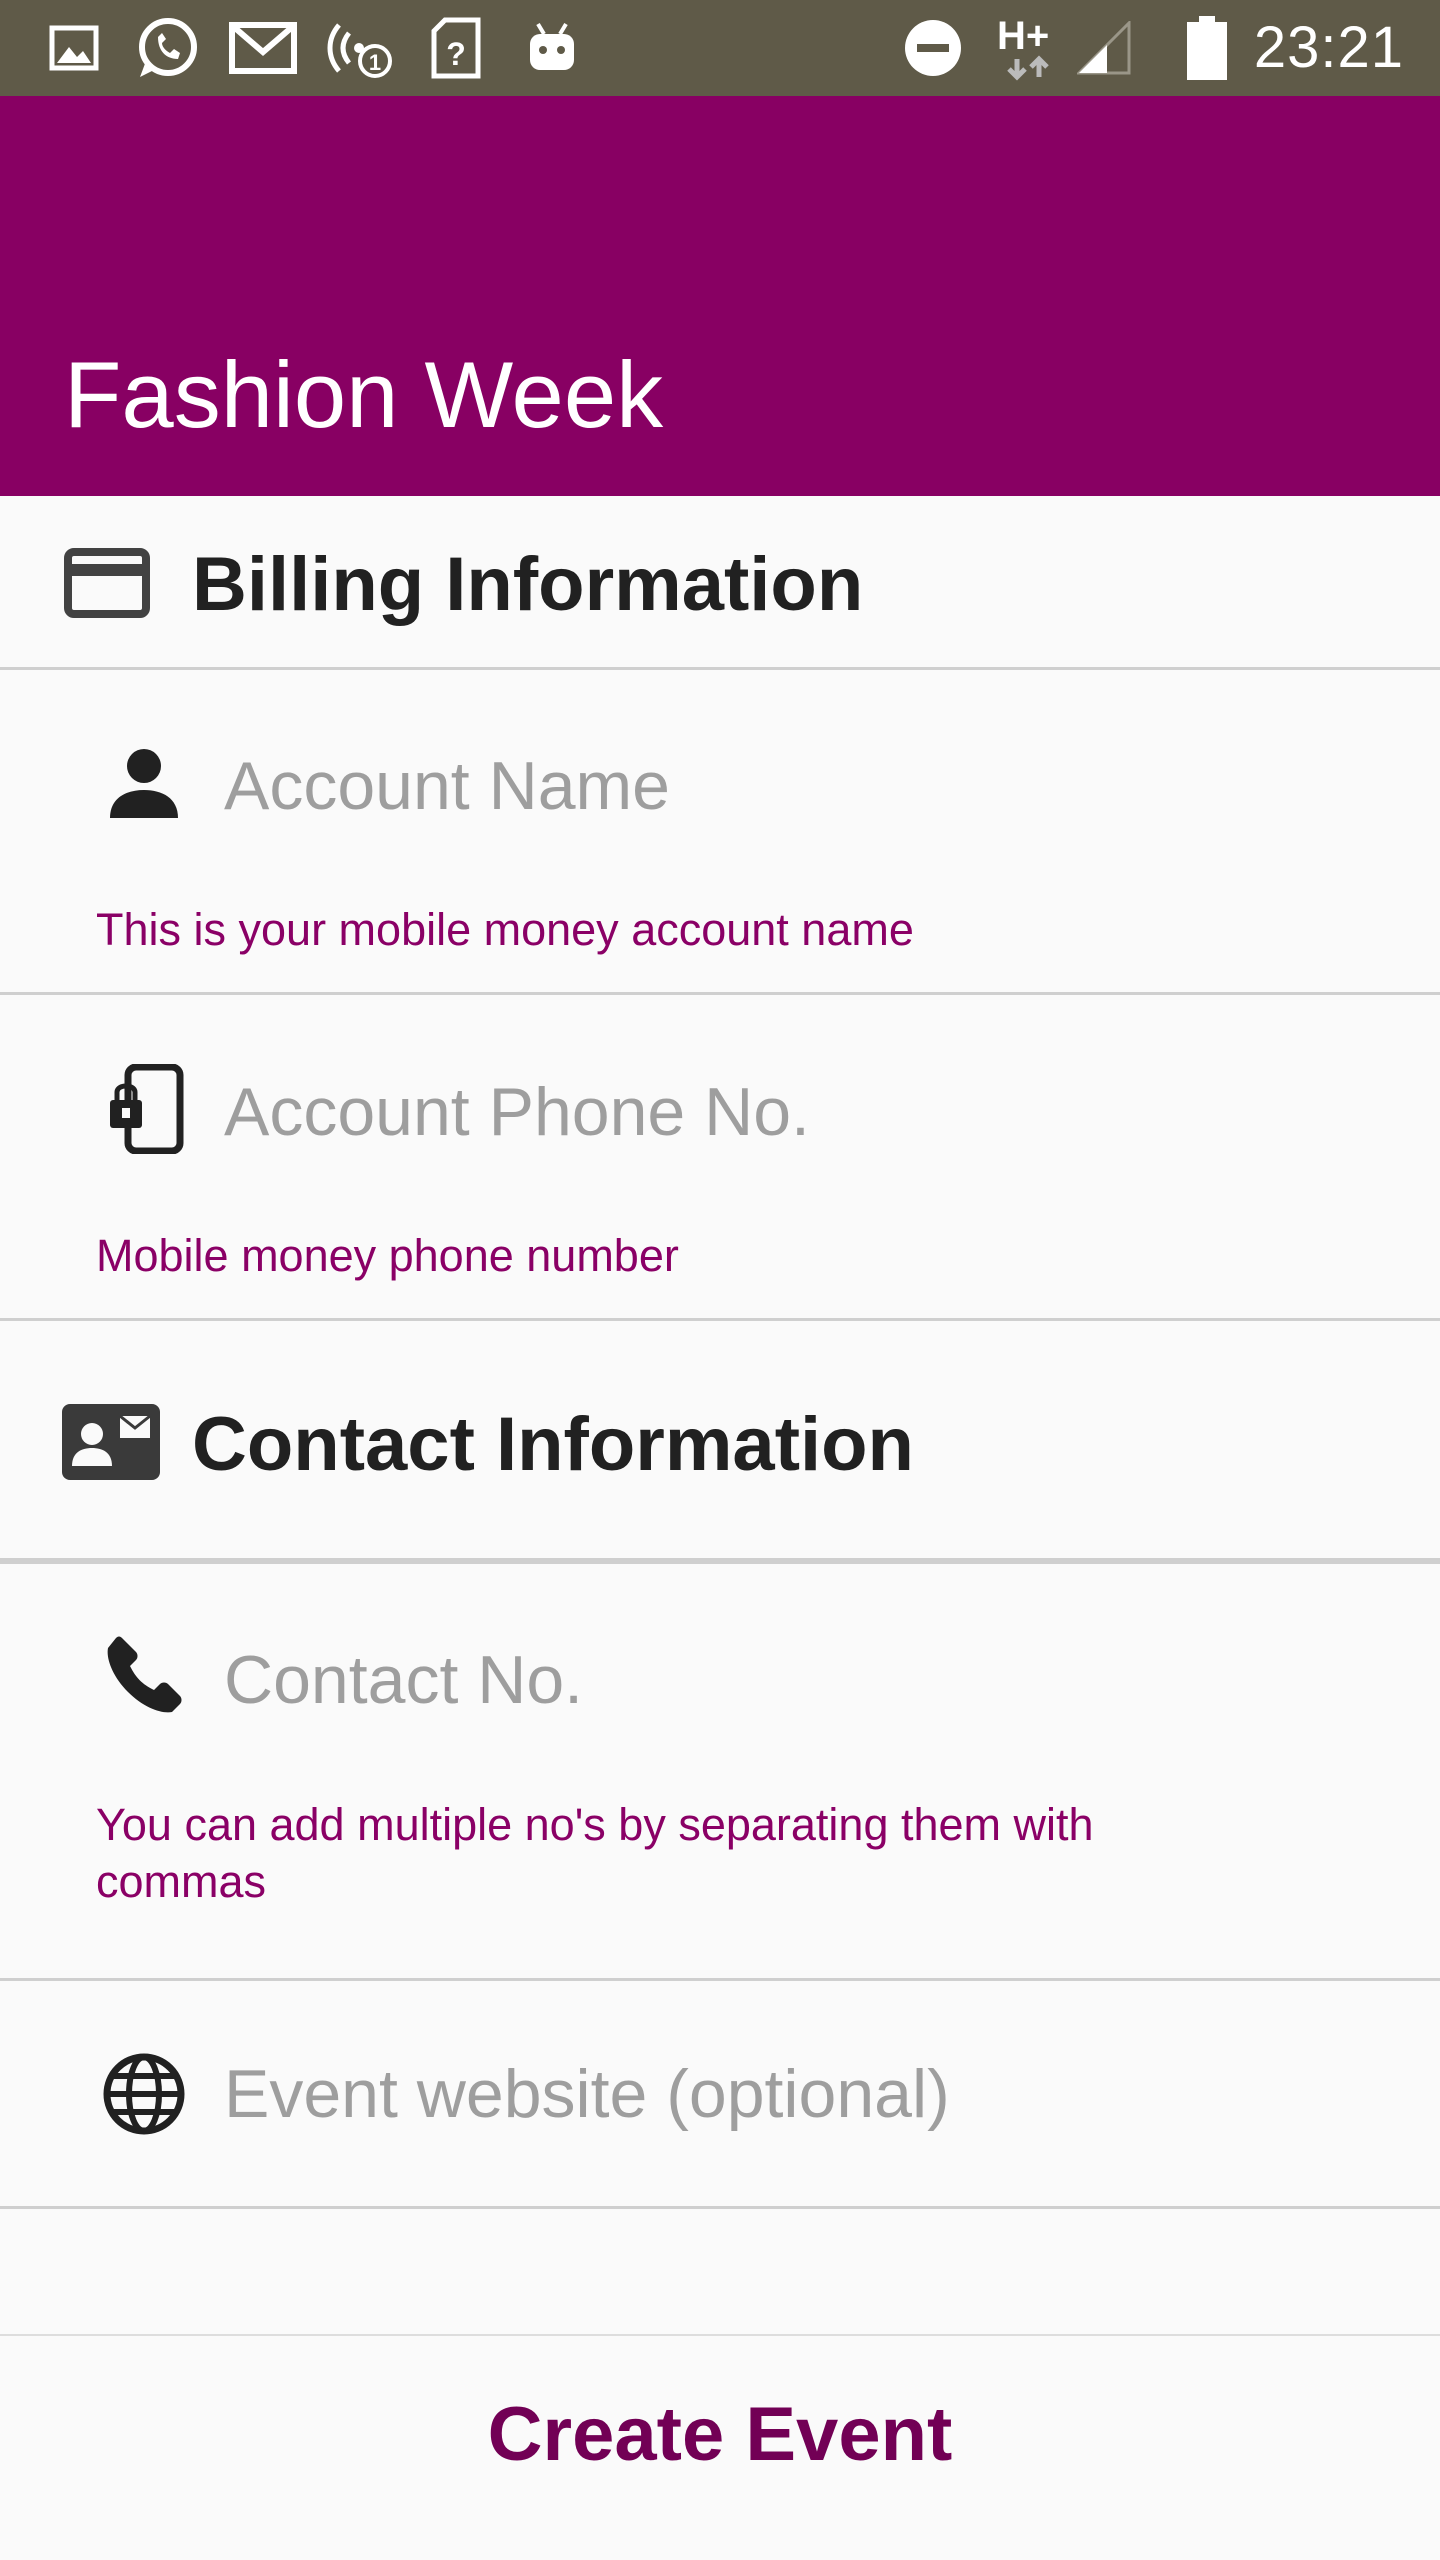 The height and width of the screenshot is (2560, 1440). I want to click on contact-section-header: Contact Information, so click(720, 1445).